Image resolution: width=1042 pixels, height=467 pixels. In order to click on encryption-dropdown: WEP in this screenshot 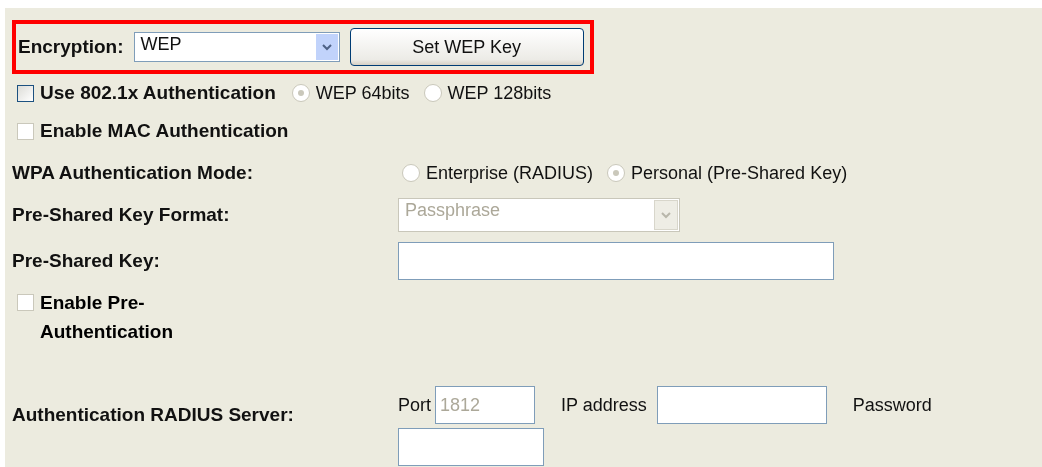, I will do `click(236, 47)`.